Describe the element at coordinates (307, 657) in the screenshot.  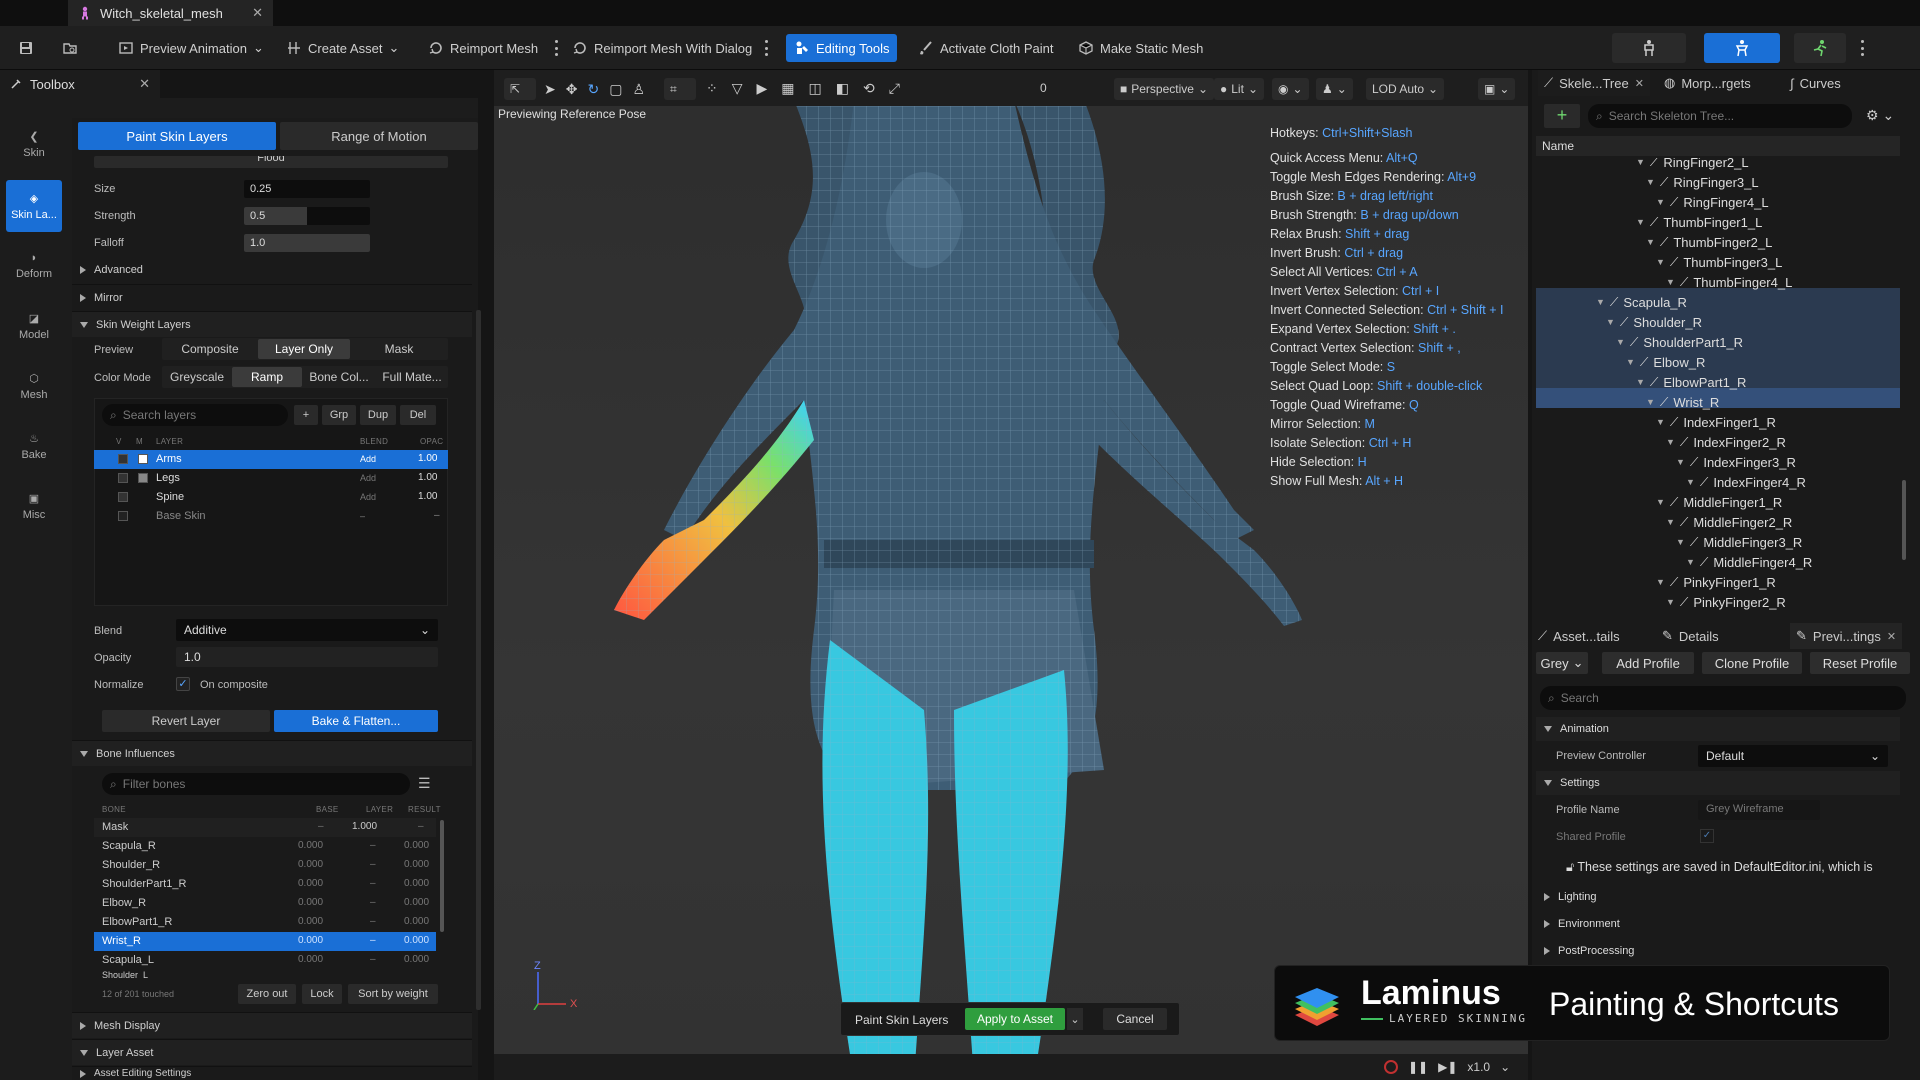
I see `opacity-field: 1.0` at that location.